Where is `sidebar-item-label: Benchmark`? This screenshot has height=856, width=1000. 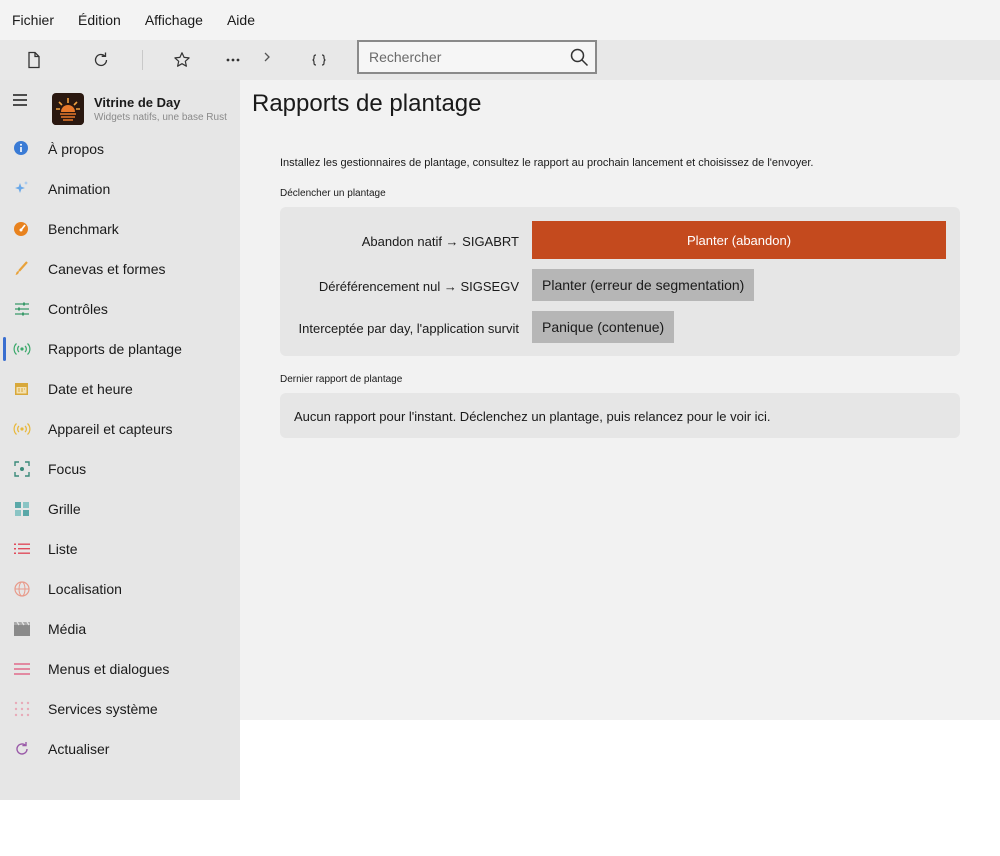
sidebar-item-label: Benchmark is located at coordinates (83, 229).